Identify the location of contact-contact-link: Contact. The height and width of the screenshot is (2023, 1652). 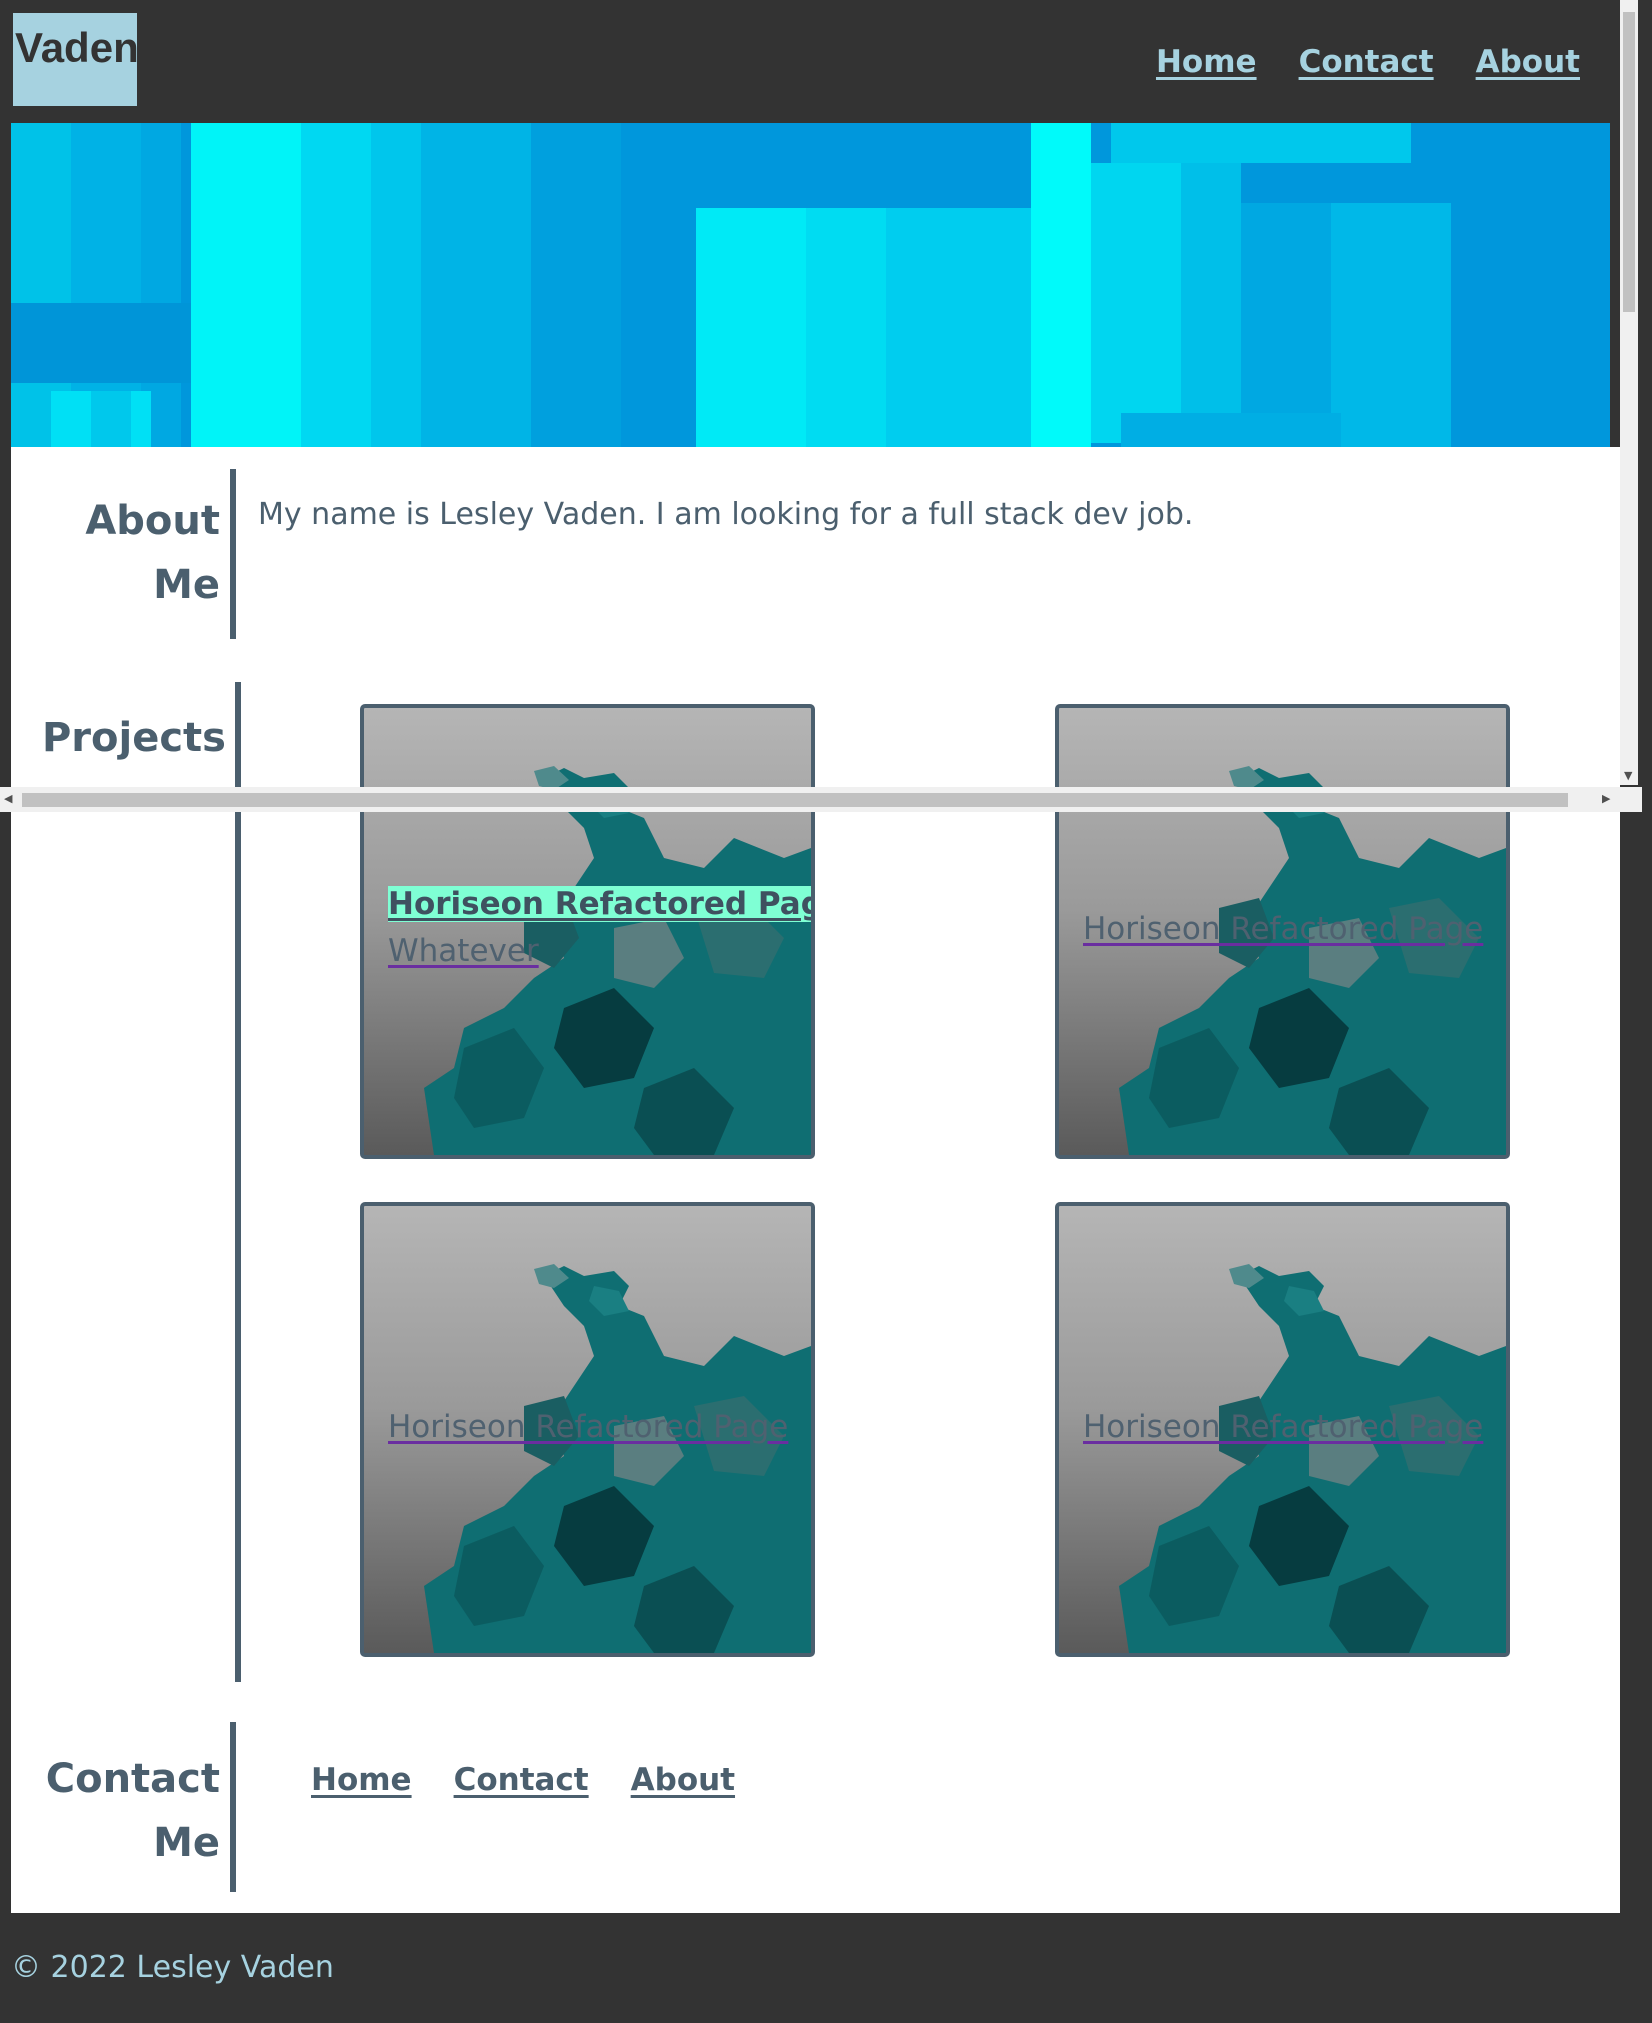
(521, 1780).